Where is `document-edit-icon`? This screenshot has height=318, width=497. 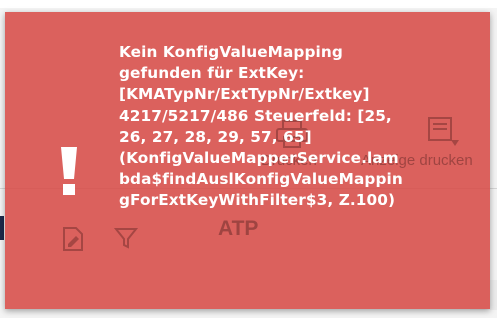 document-edit-icon is located at coordinates (73, 239).